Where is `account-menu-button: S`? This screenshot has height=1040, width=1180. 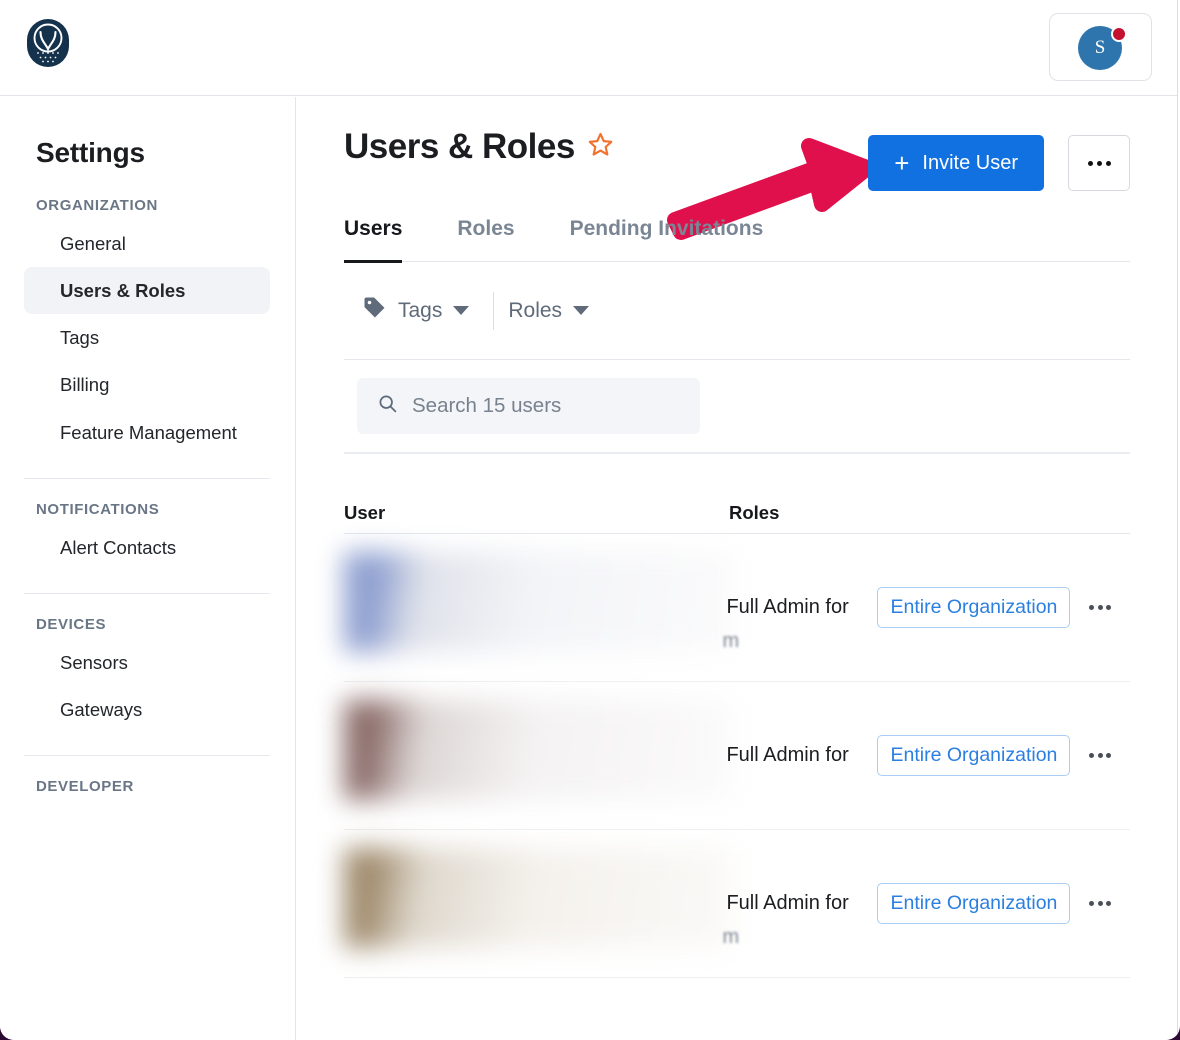
account-menu-button: S is located at coordinates (1100, 47).